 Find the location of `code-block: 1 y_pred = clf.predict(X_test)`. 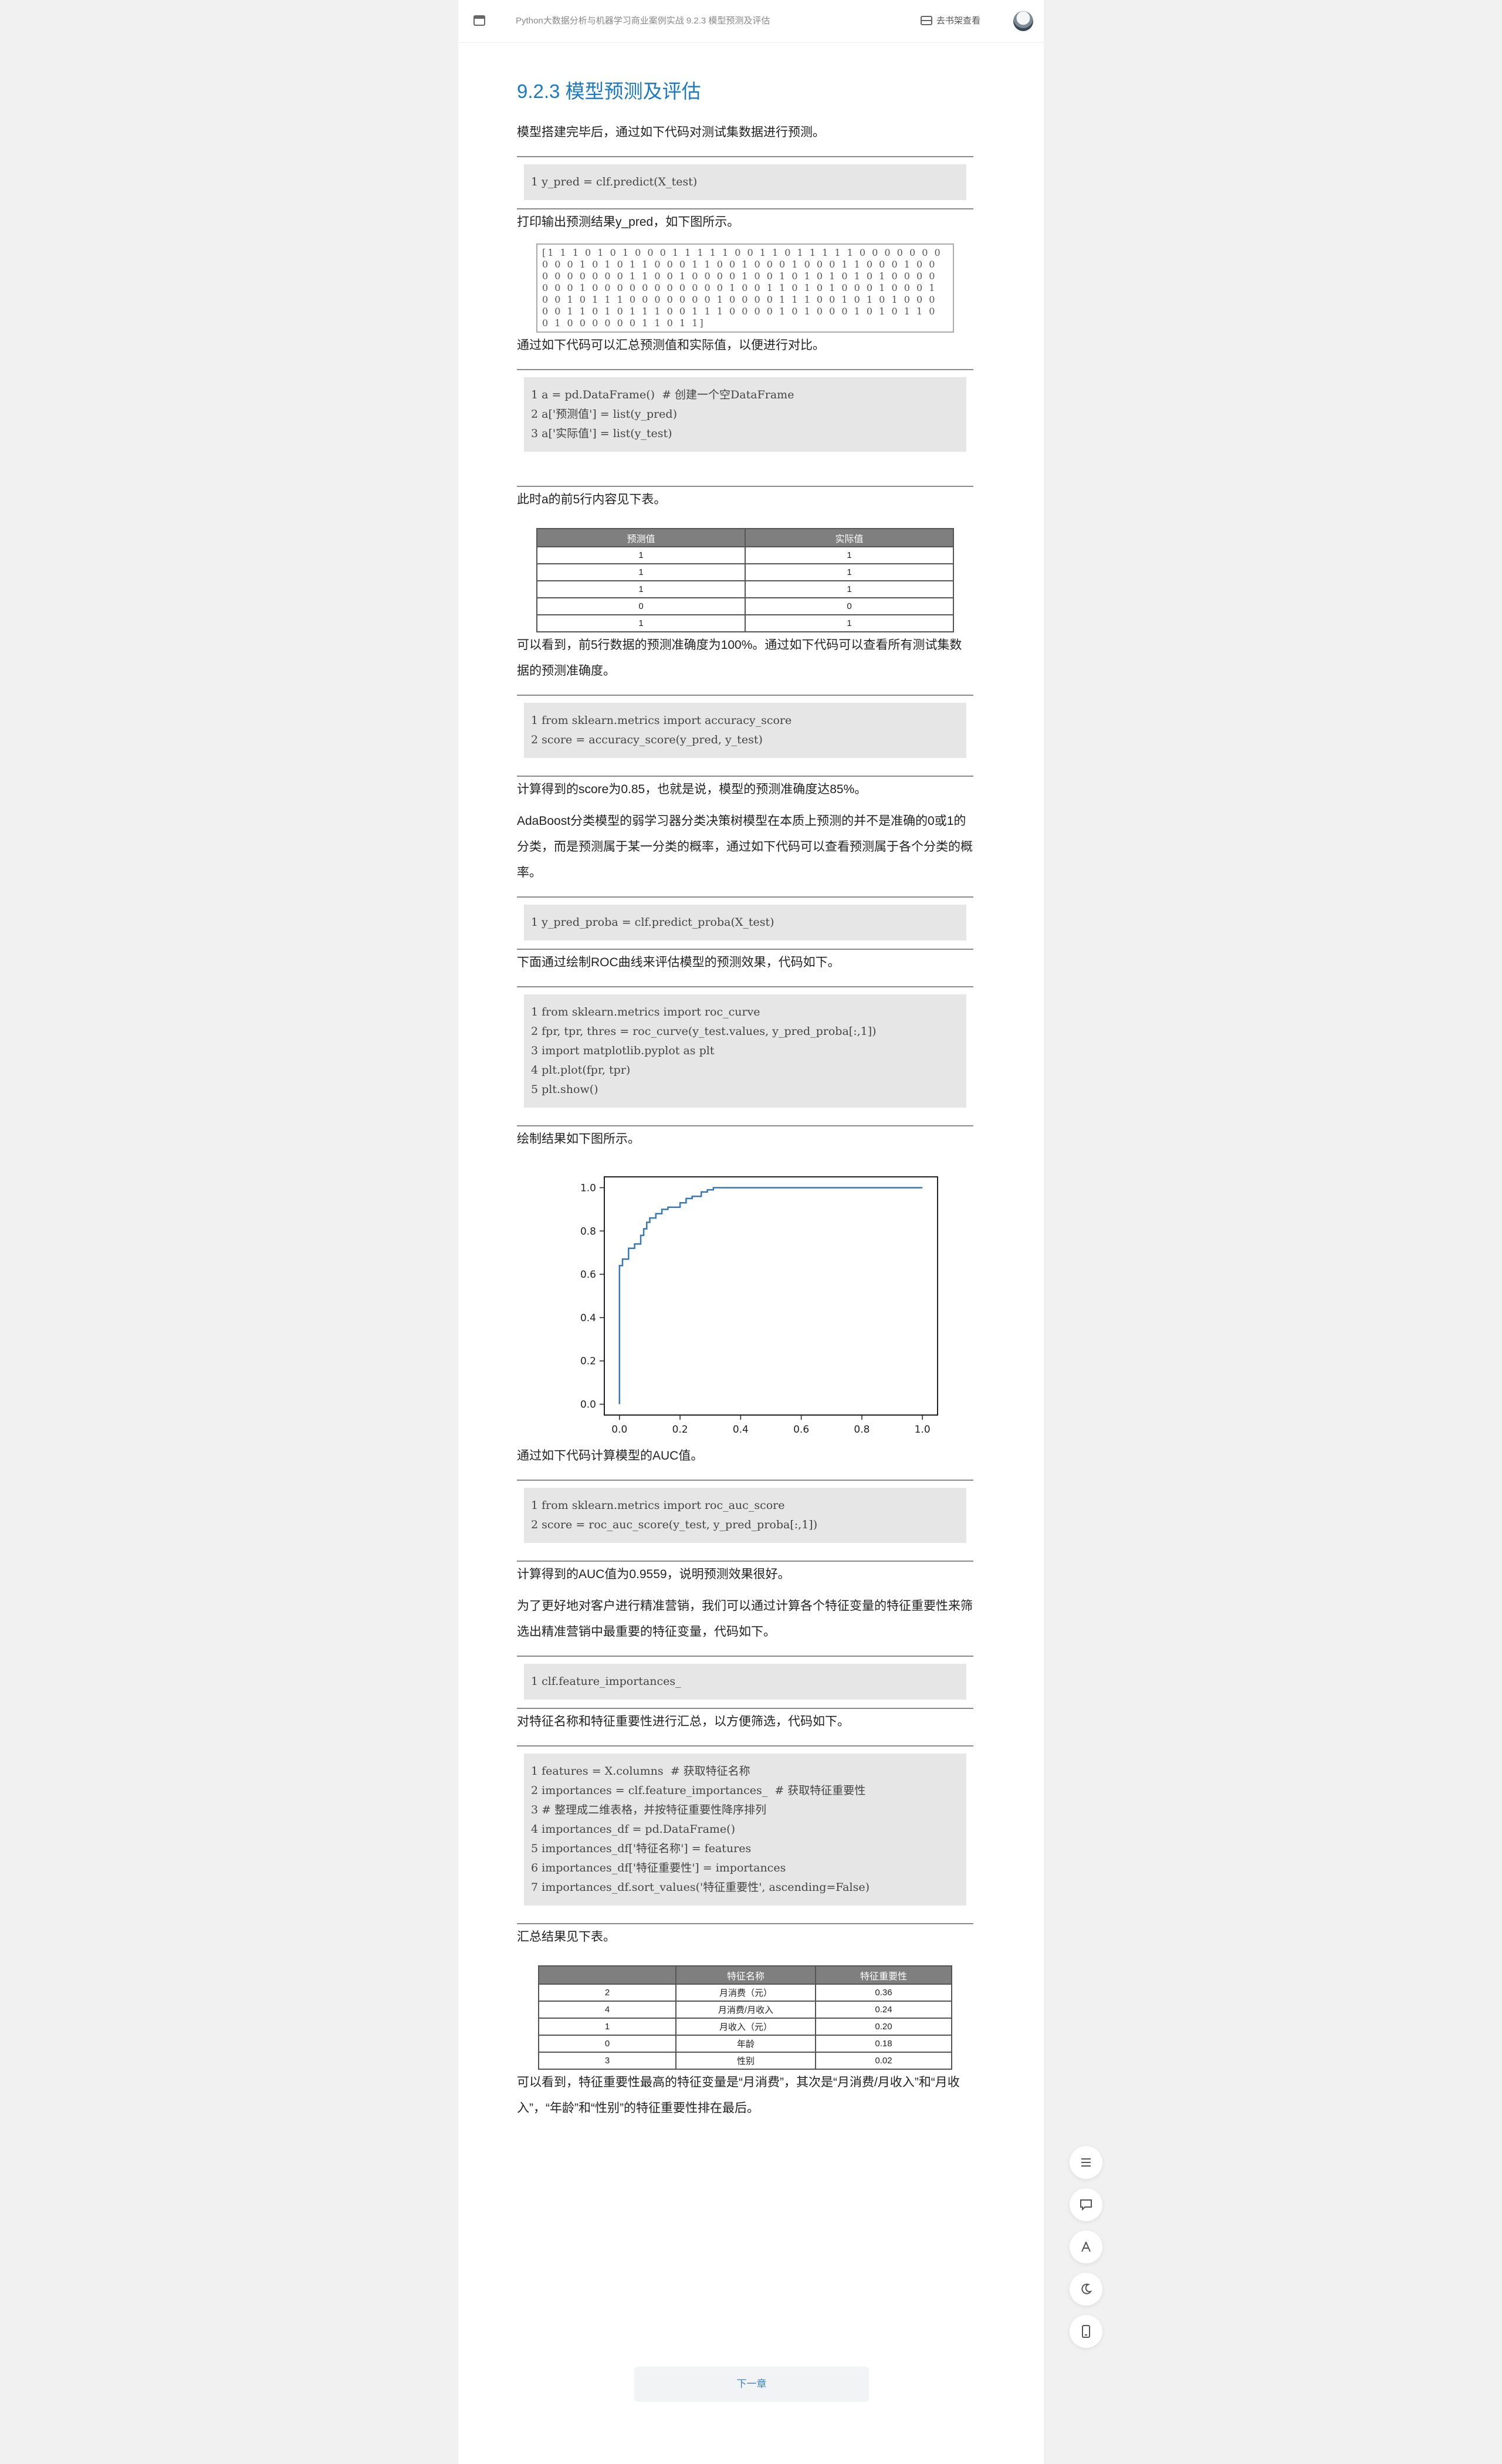

code-block: 1 y_pred = clf.predict(X_test) is located at coordinates (745, 182).